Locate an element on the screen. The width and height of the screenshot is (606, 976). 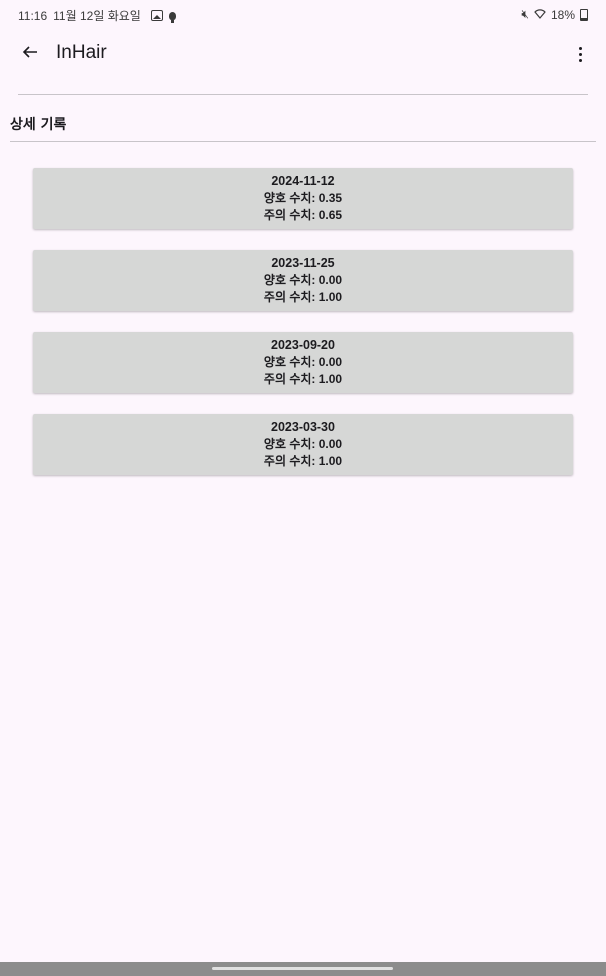
record-good-value: 양호 수치: 0.35 is located at coordinates (303, 198).